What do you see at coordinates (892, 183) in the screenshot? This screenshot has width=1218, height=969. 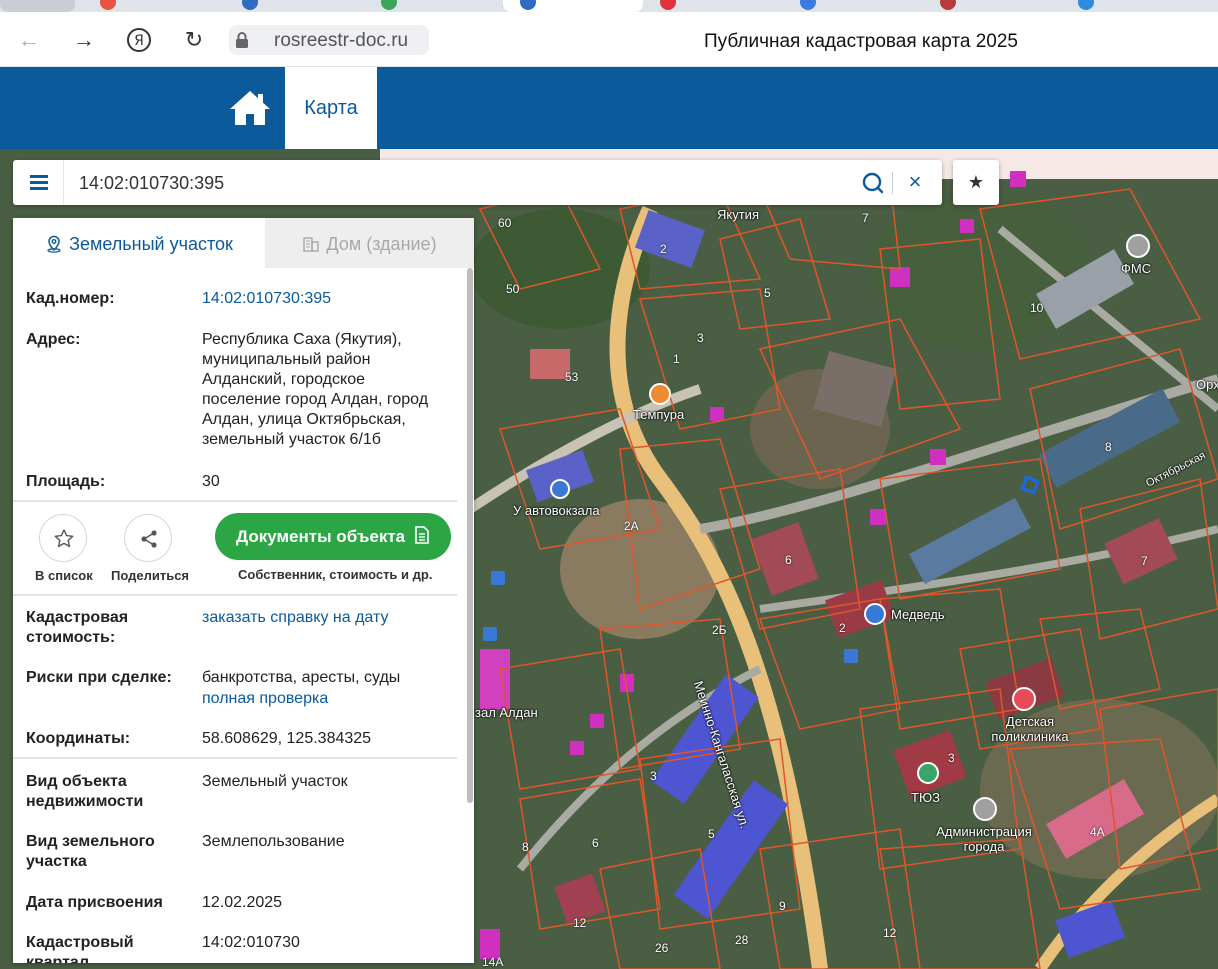 I see `search-separator` at bounding box center [892, 183].